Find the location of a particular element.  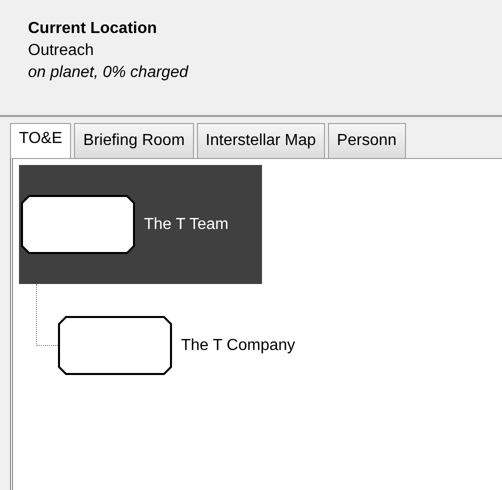

tree-node: The T Team is located at coordinates (140, 224).